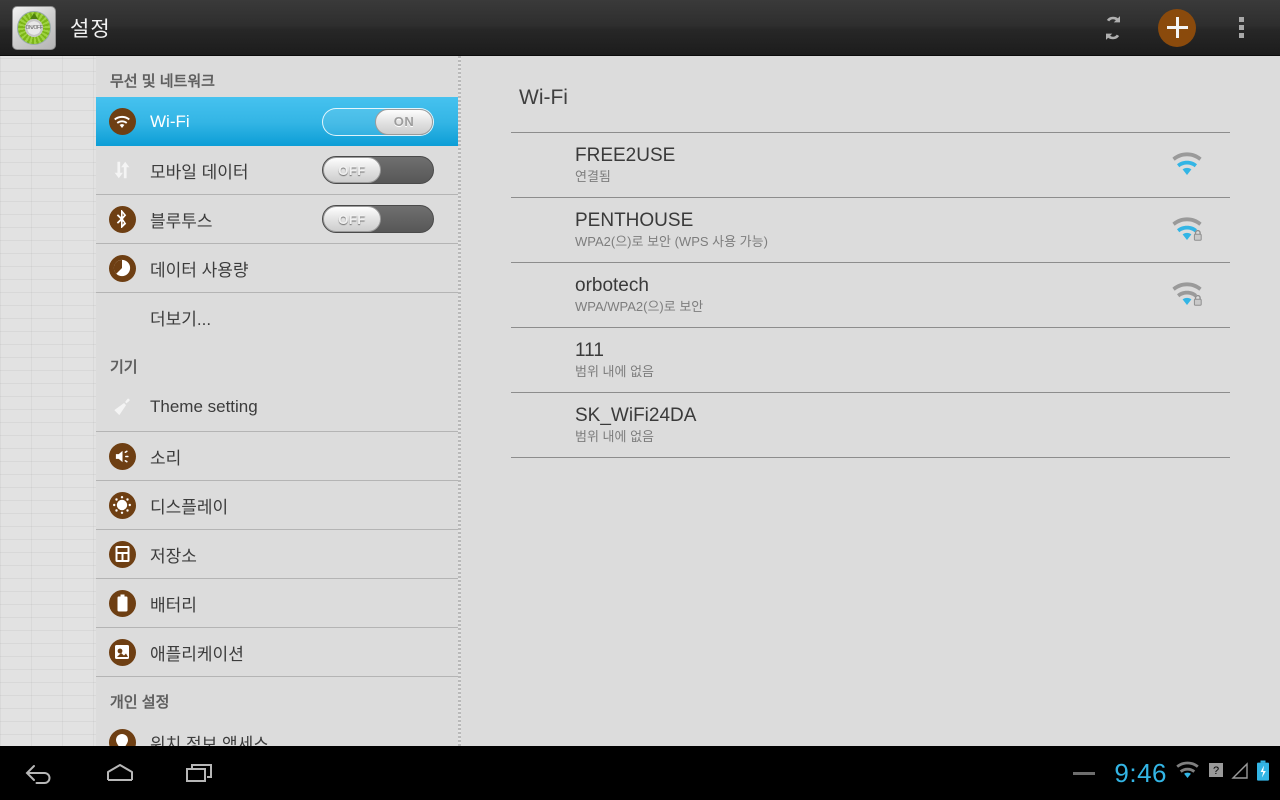  I want to click on wifi-network-row: SK_WiFi24DA 범위 내에 없음, so click(870, 425).